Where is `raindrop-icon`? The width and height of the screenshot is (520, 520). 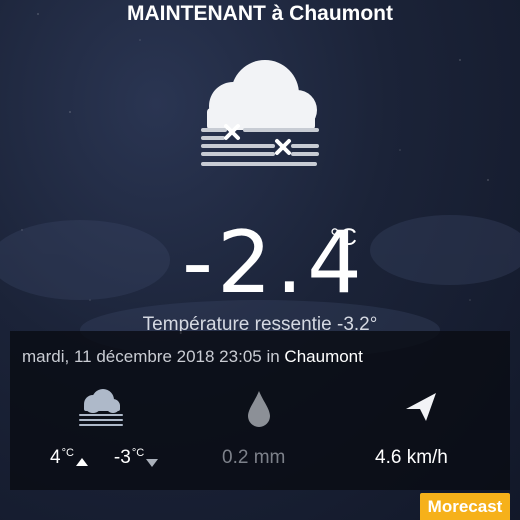
raindrop-icon is located at coordinates (259, 409).